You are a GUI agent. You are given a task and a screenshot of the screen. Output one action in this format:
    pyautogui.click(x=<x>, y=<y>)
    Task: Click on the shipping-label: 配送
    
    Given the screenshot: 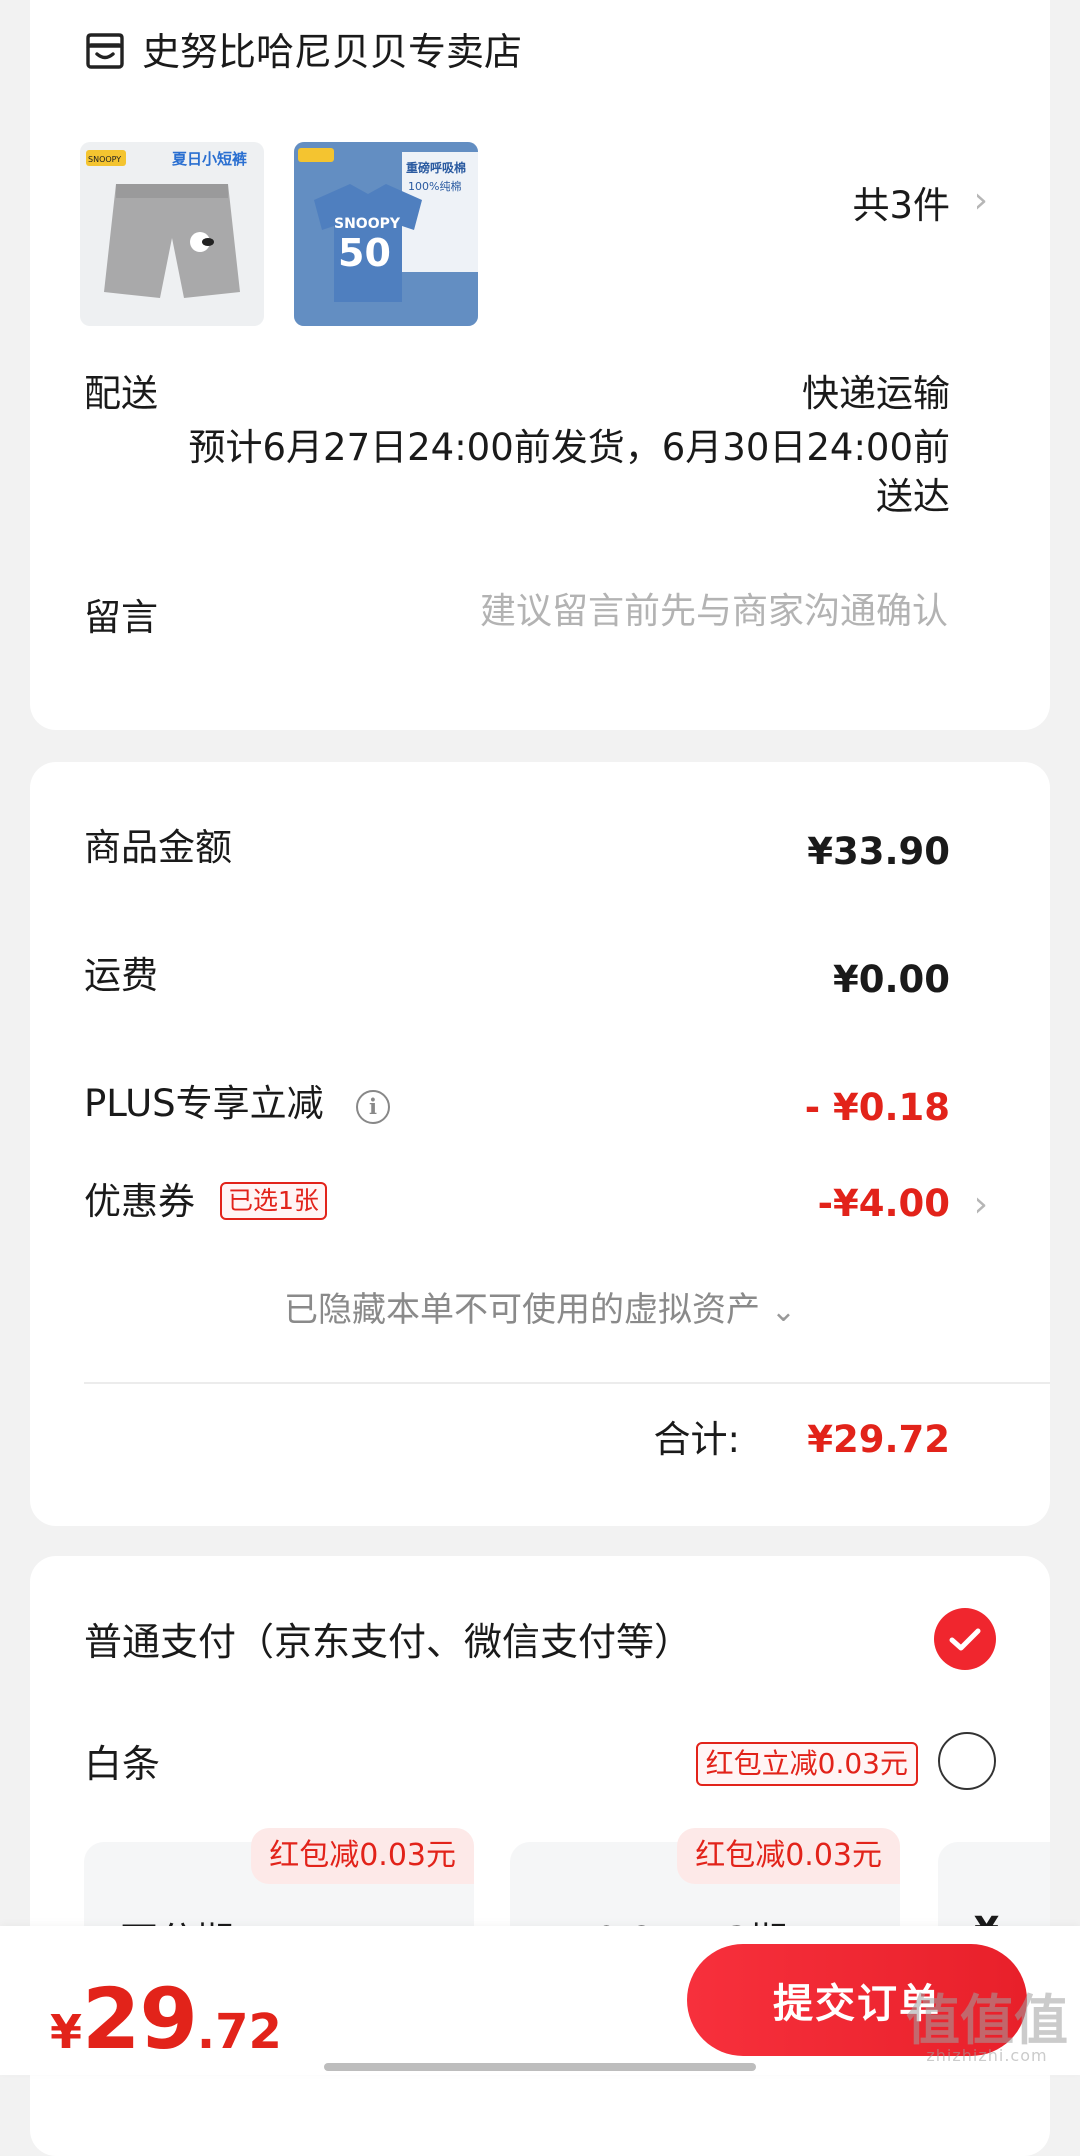 What is the action you would take?
    pyautogui.click(x=121, y=393)
    